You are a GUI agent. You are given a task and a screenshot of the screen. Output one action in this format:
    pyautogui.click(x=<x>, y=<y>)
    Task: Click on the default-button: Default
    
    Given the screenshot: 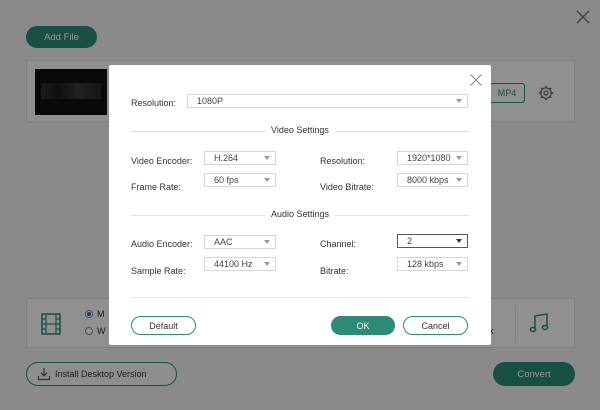 What is the action you would take?
    pyautogui.click(x=163, y=325)
    